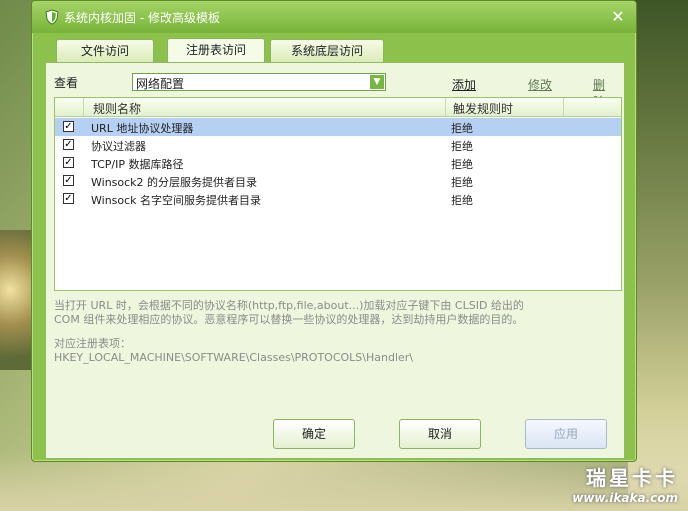  What do you see at coordinates (176, 200) in the screenshot?
I see `rule-name-cell: Winsock 名字空间服务提供者目录` at bounding box center [176, 200].